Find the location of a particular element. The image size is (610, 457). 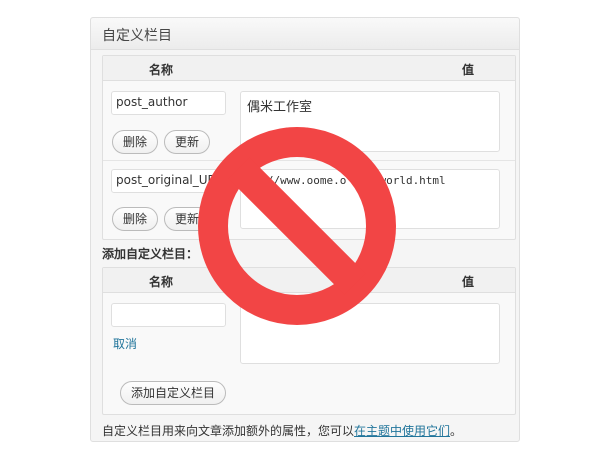

field-value-textarea: 偶米工作室 is located at coordinates (370, 121).